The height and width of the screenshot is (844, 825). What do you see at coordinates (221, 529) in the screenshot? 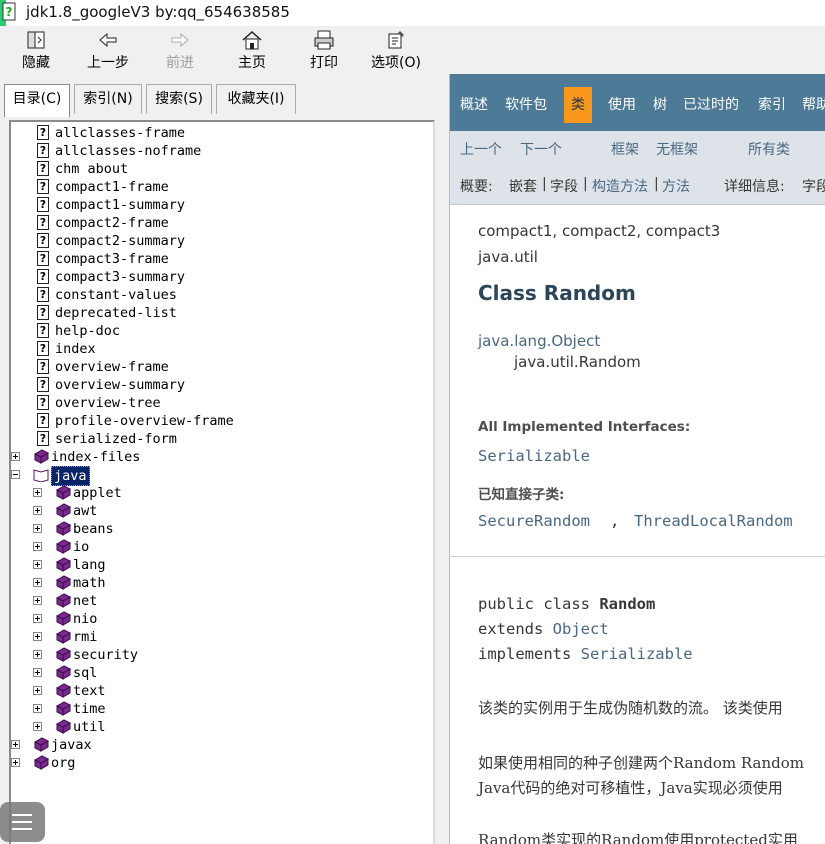
I see `tree-item-package: beans` at bounding box center [221, 529].